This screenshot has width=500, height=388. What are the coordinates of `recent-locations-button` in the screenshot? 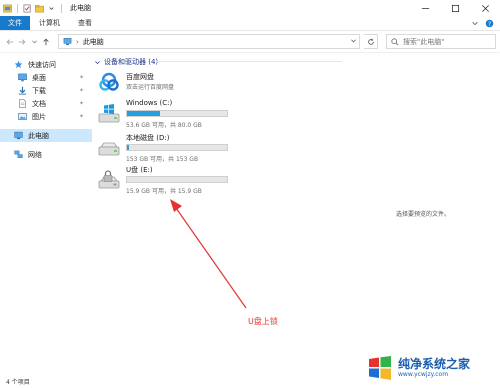 It's located at (34, 42).